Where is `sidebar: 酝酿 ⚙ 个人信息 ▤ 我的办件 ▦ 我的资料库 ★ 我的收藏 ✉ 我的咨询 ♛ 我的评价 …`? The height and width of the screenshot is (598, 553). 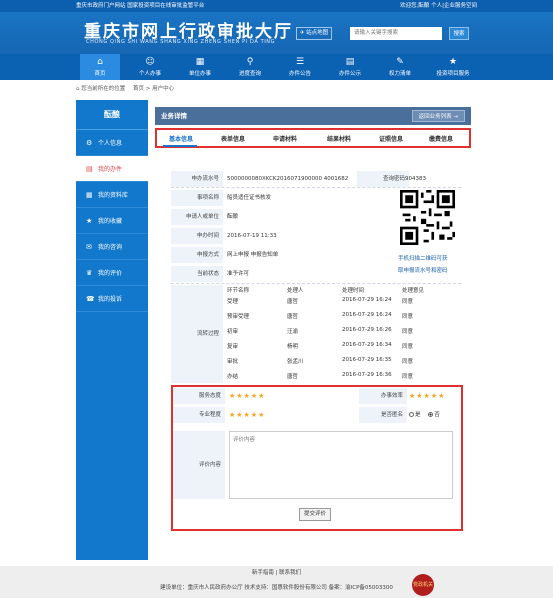 sidebar: 酝酿 ⚙ 个人信息 ▤ 我的办件 ▦ 我的资料库 ★ 我的收藏 ✉ 我的咨询 ♛ 我的评价 … is located at coordinates (112, 330).